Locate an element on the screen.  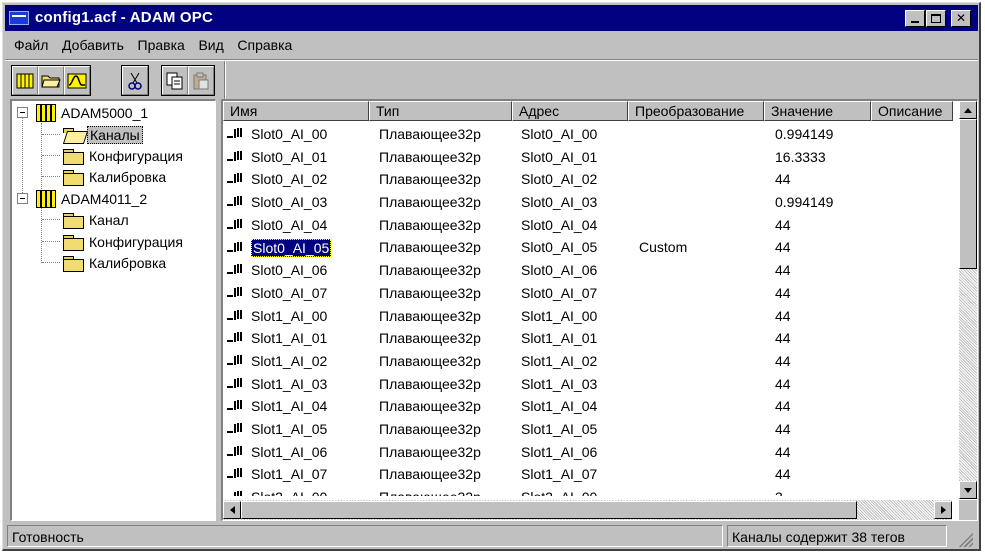
table-row: Slot0_AI_07 Плавающее32р Slot0_AI_07 44 is located at coordinates (587, 293).